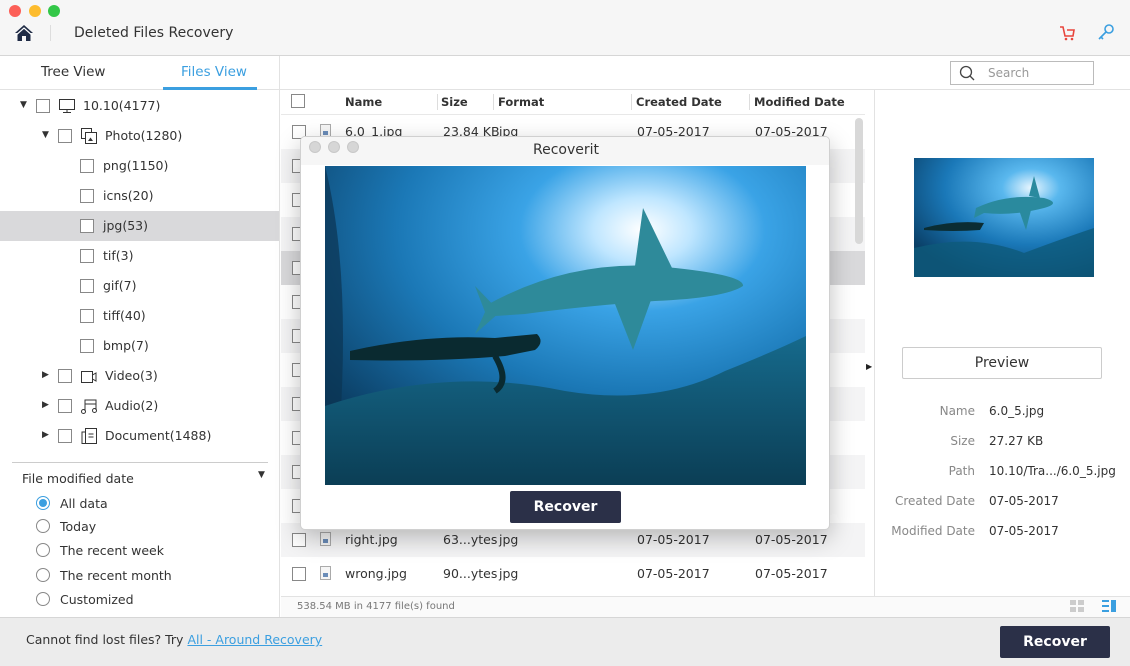 The image size is (1130, 666). I want to click on search-input: Search, so click(1022, 73).